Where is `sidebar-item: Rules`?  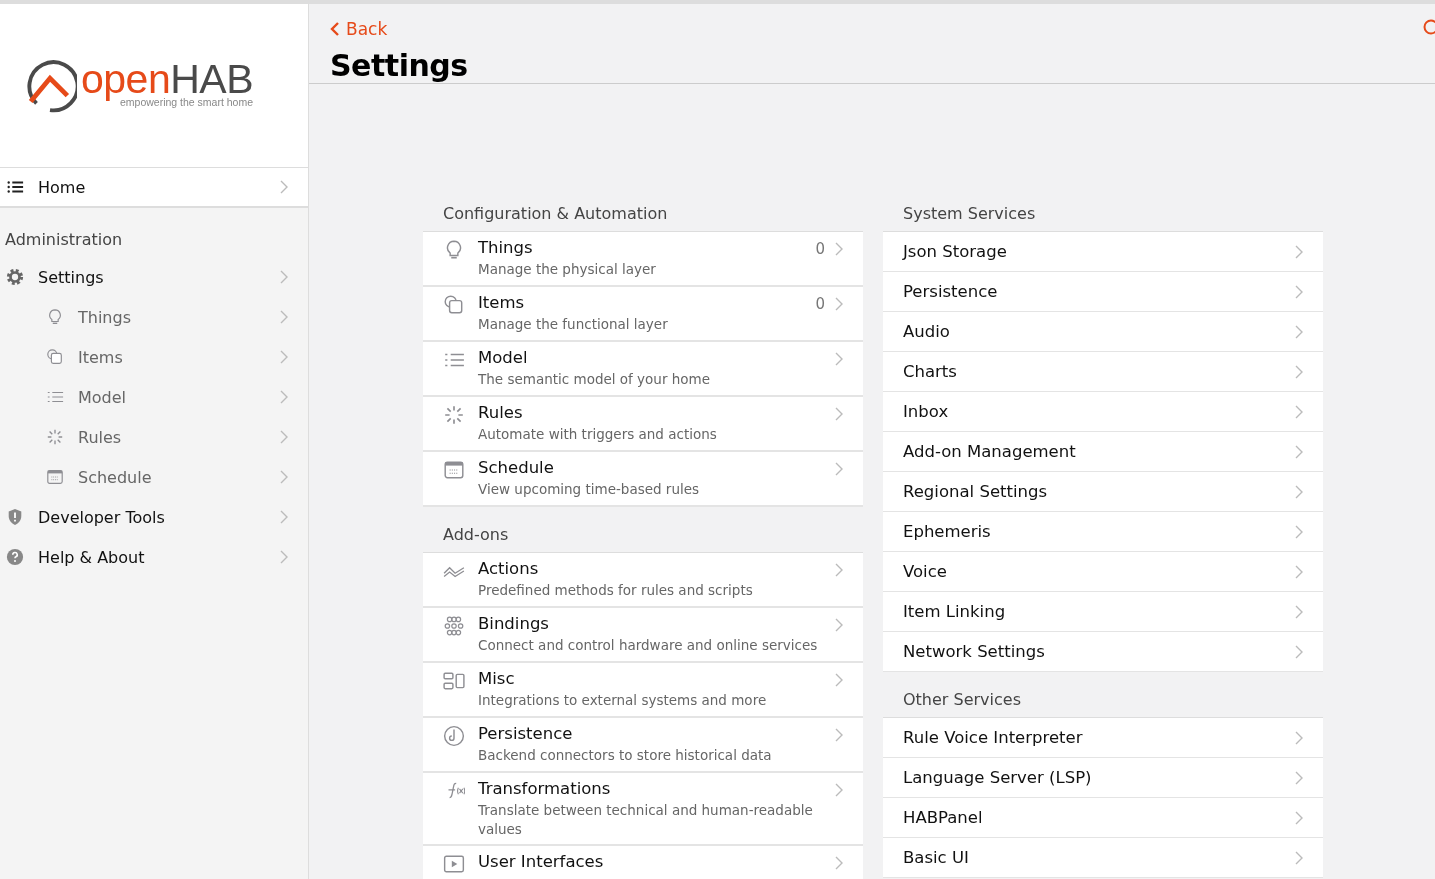 sidebar-item: Rules is located at coordinates (154, 437).